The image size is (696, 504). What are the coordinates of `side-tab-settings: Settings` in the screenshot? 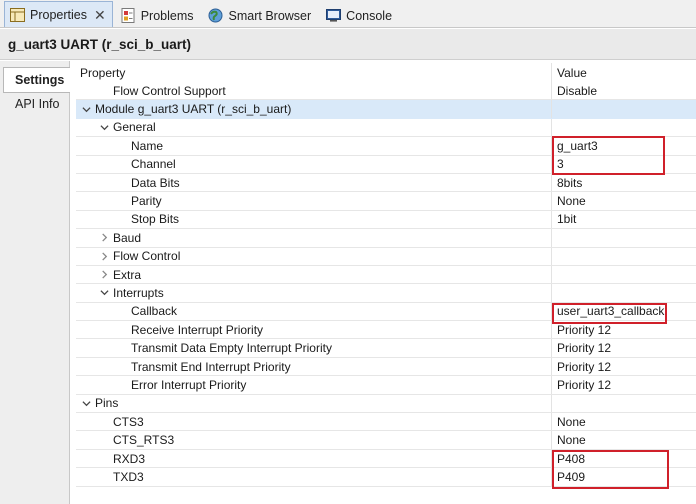 It's located at (36, 80).